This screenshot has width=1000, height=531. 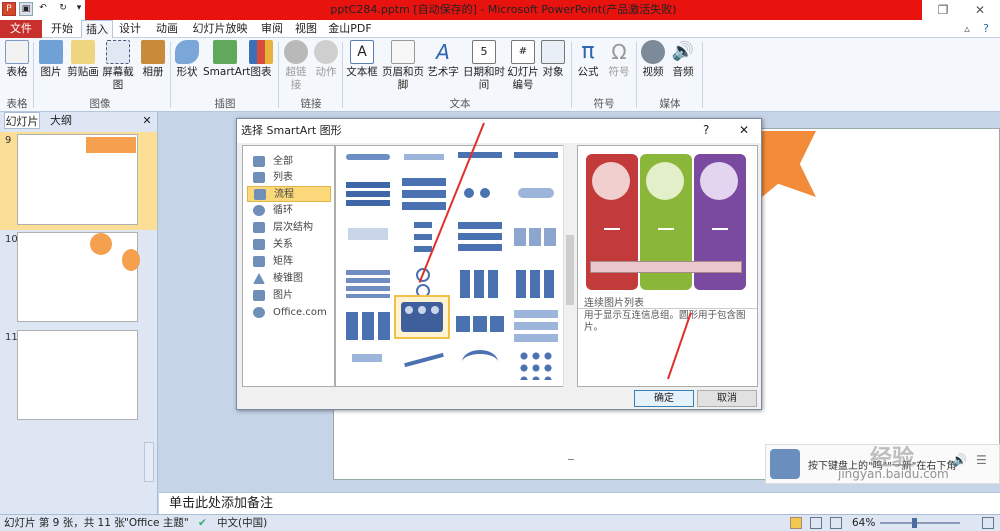 What do you see at coordinates (97, 29) in the screenshot?
I see `tab-insert: 插入` at bounding box center [97, 29].